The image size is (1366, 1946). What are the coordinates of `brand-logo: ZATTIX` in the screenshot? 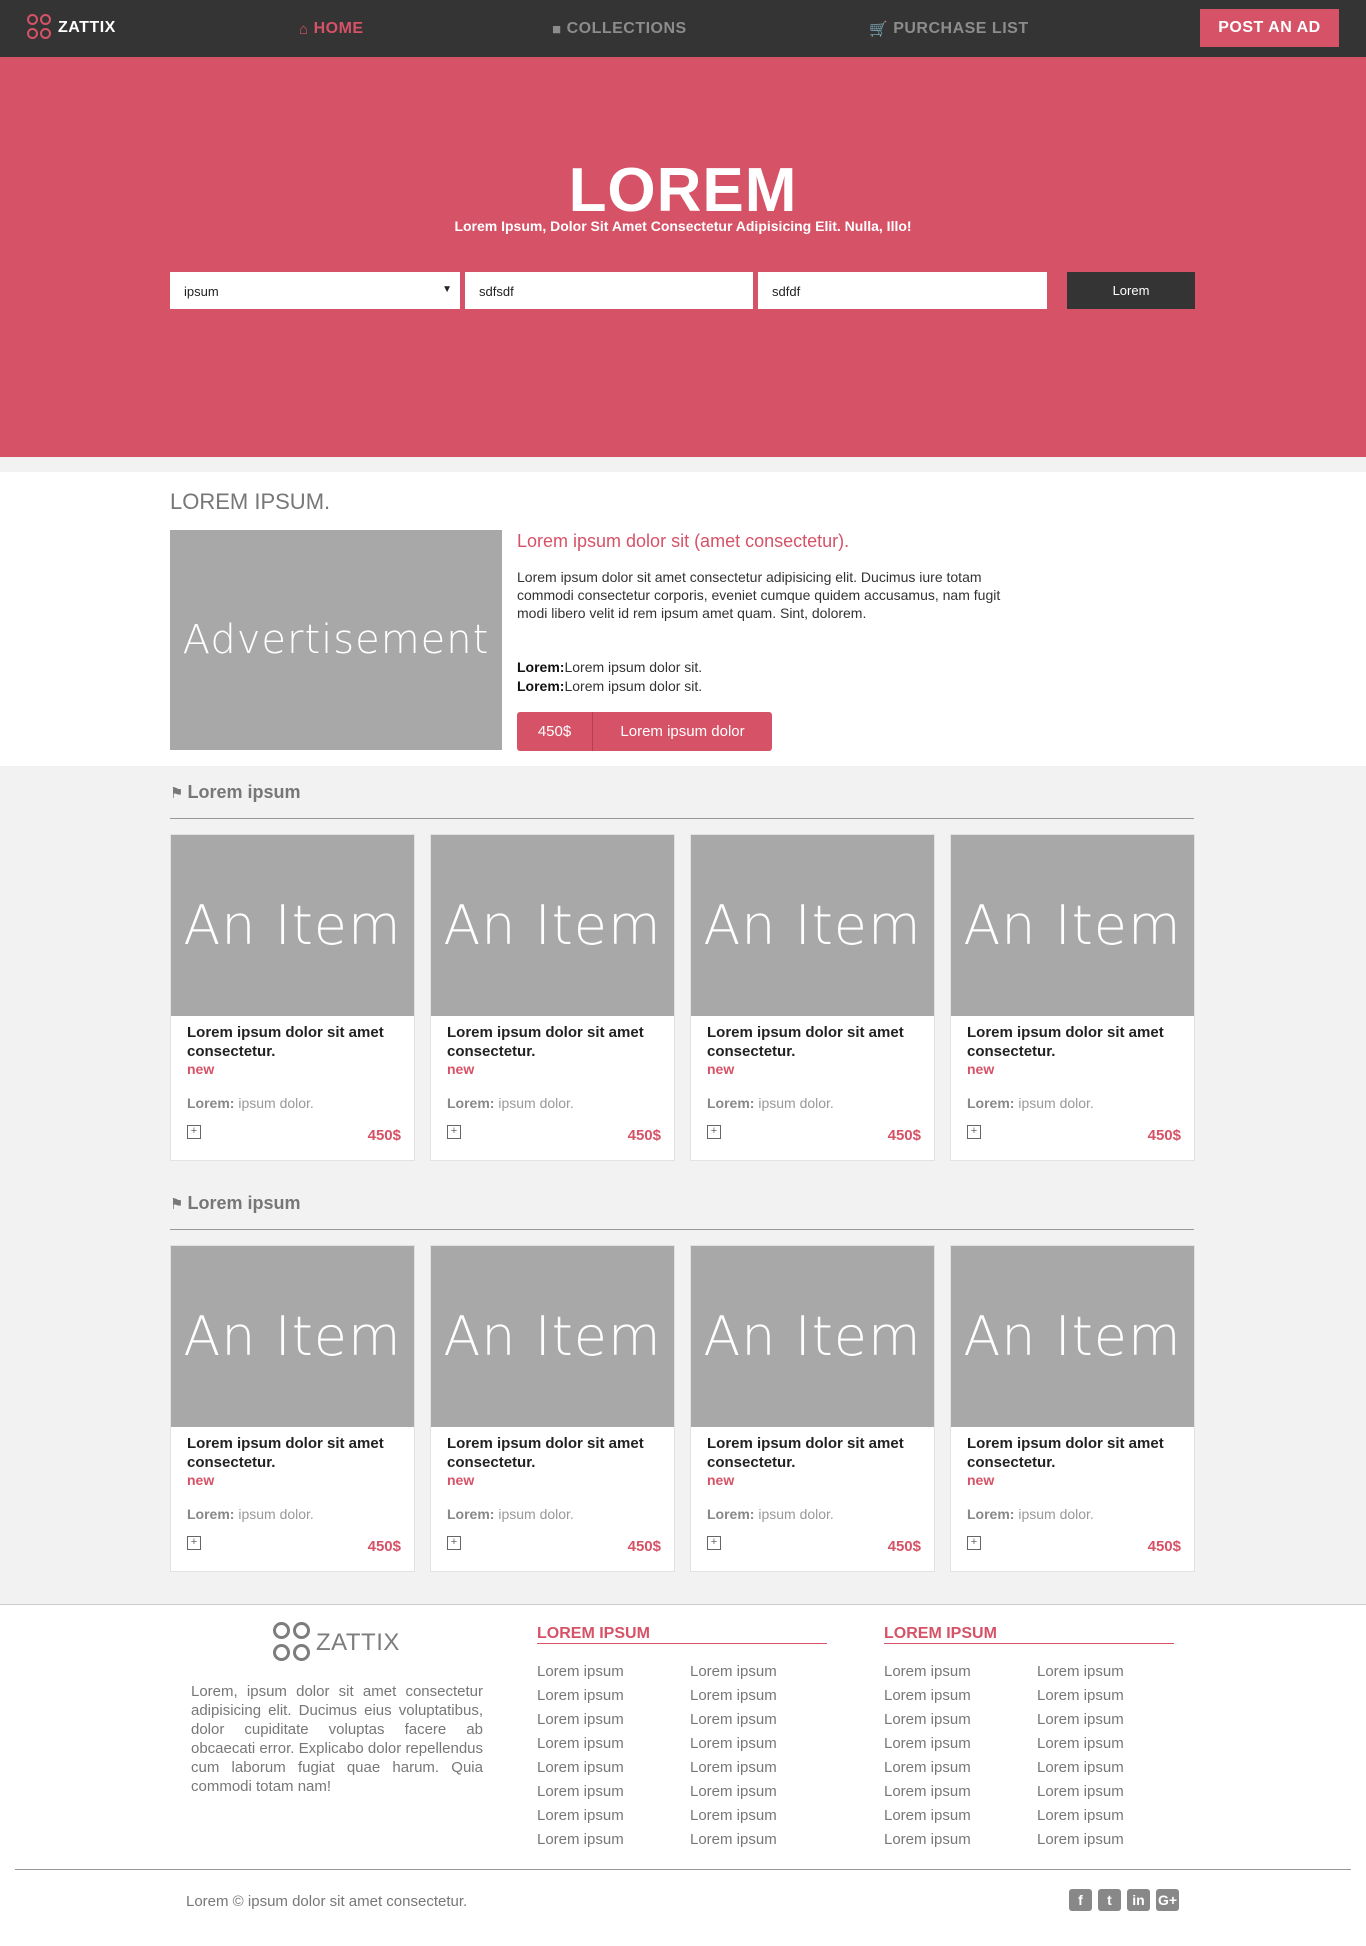 It's located at (71, 28).